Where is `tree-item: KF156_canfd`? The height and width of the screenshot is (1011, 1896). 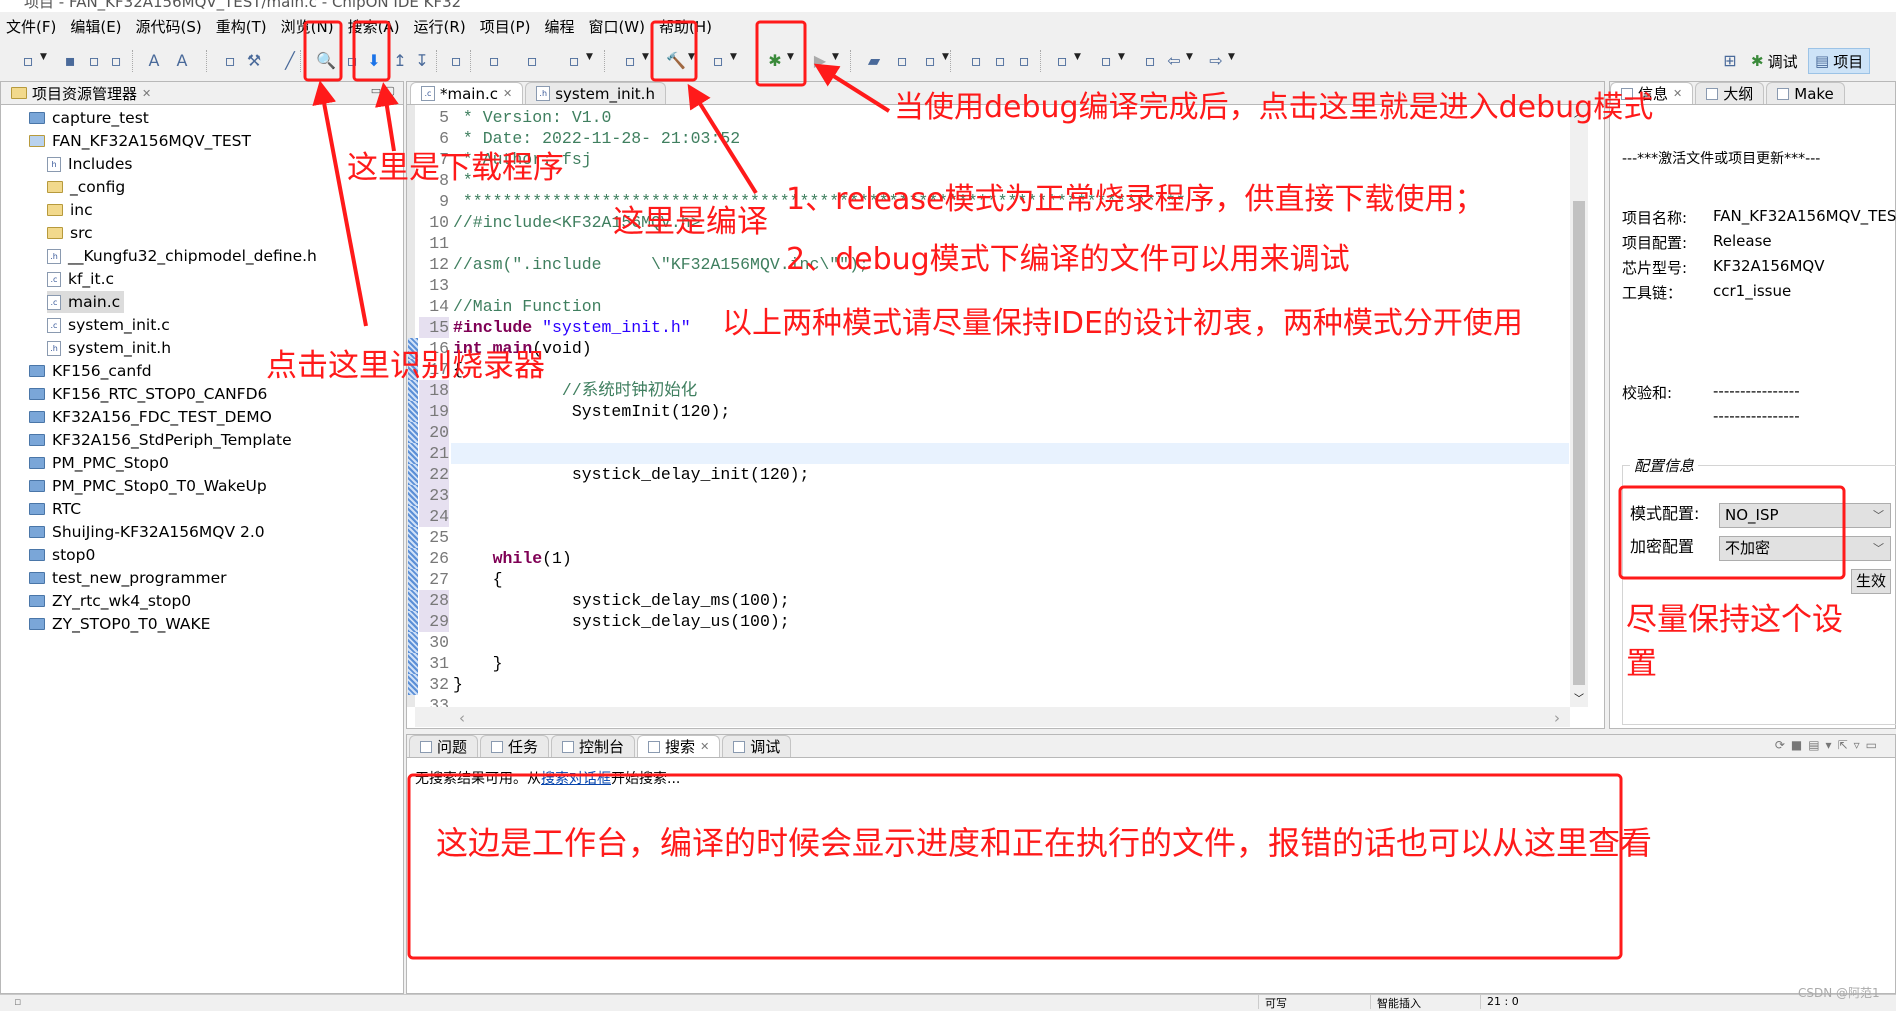 tree-item: KF156_canfd is located at coordinates (90, 371).